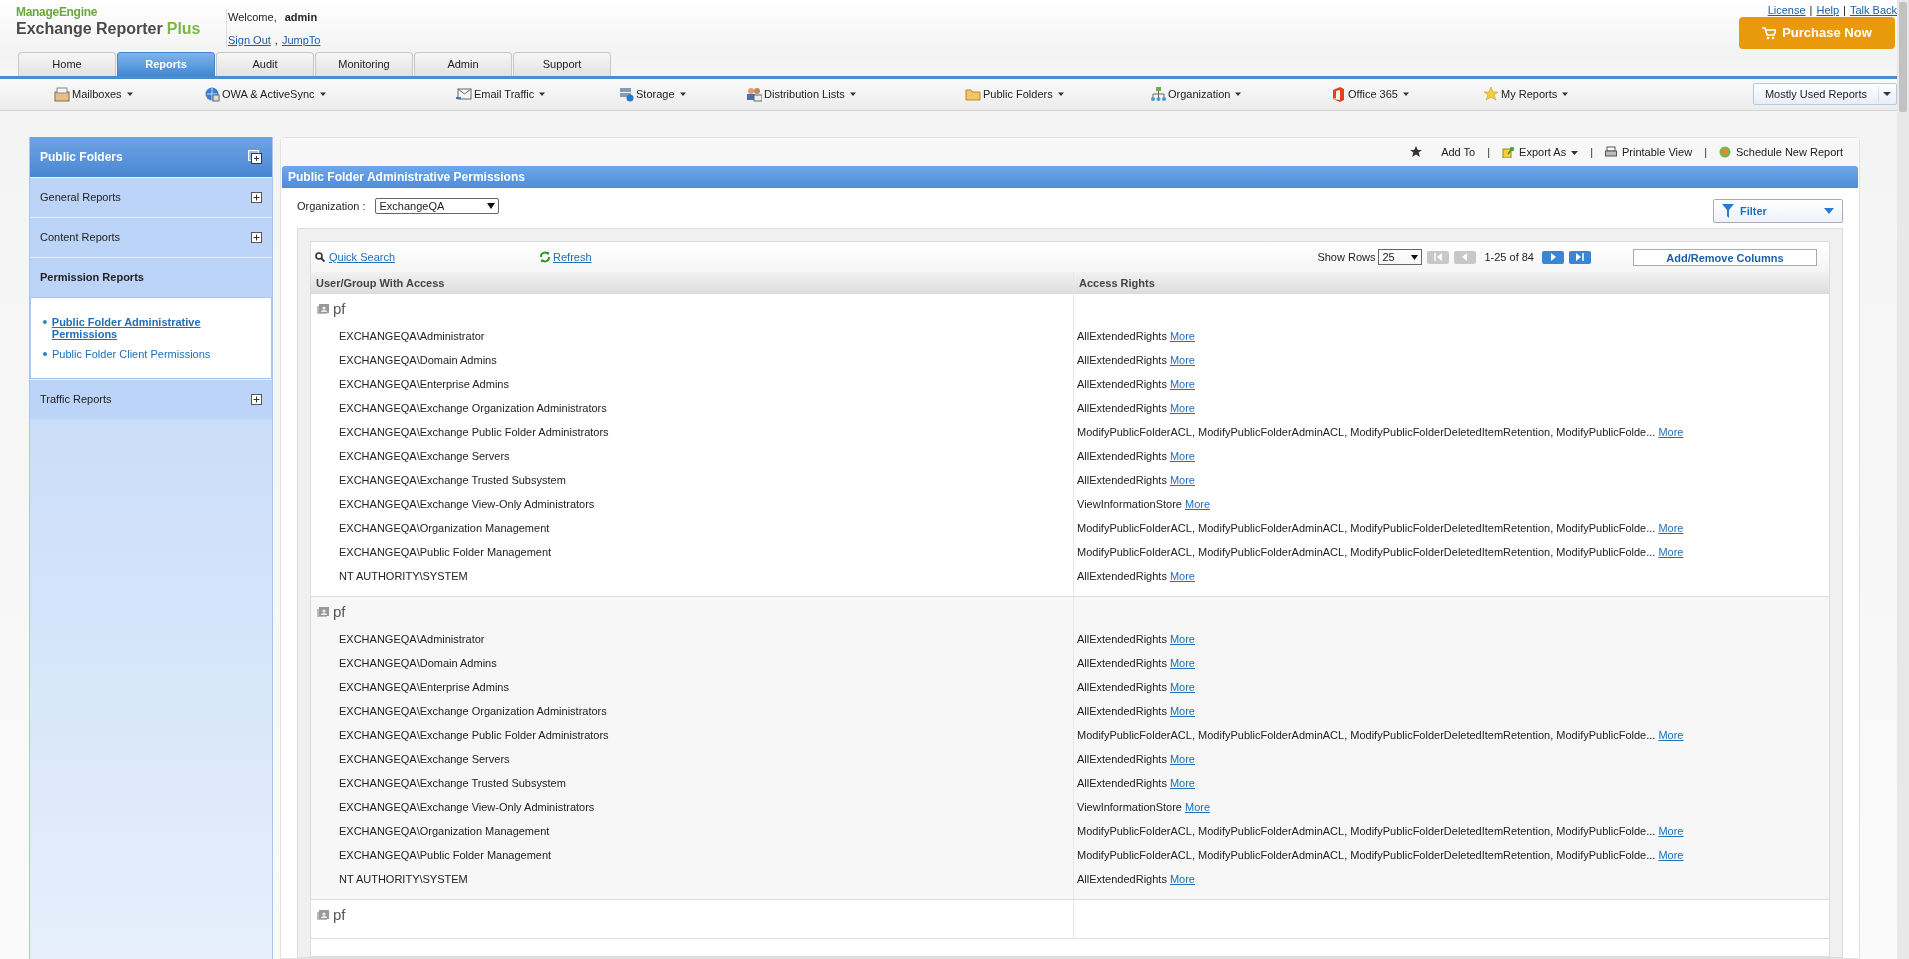 The height and width of the screenshot is (959, 1909). I want to click on nav-tab: Audit, so click(265, 64).